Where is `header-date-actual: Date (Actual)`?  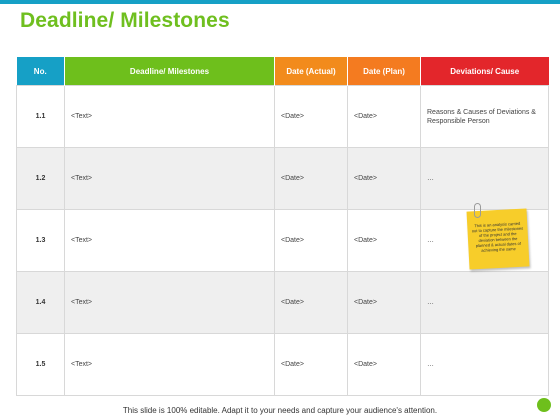 header-date-actual: Date (Actual) is located at coordinates (311, 71).